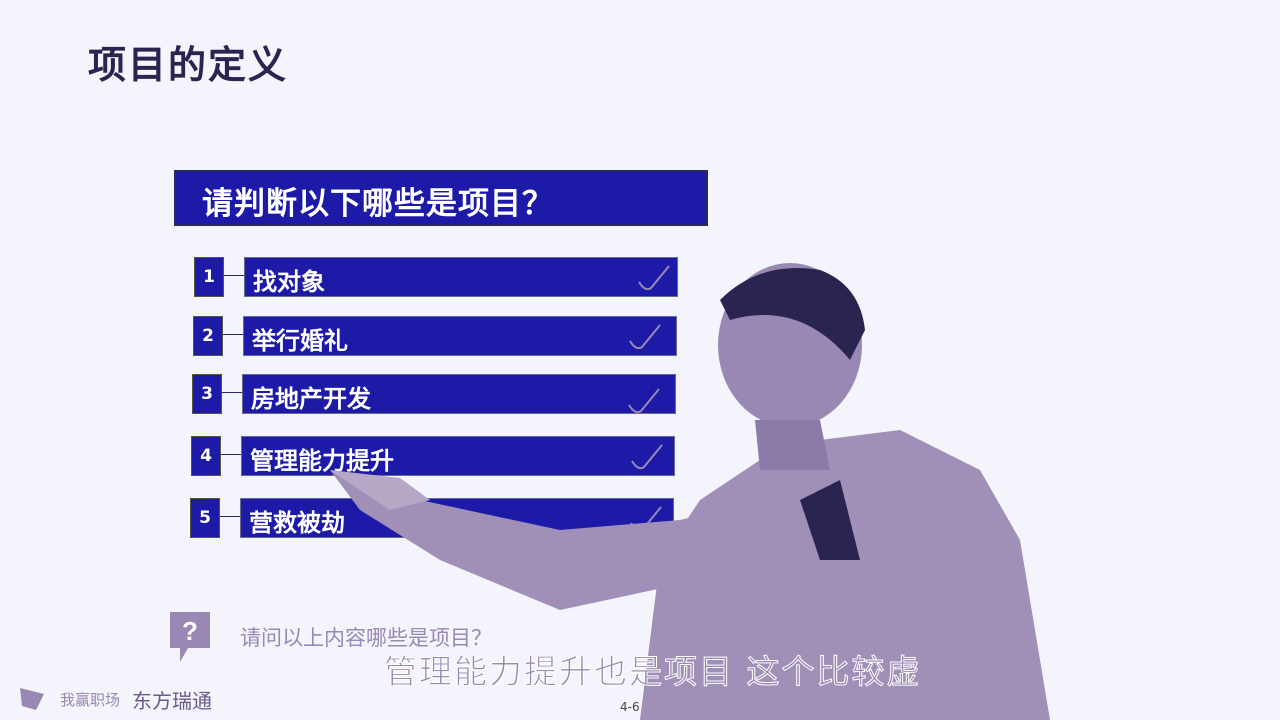 Image resolution: width=1280 pixels, height=720 pixels. I want to click on list-item: 1 找对象, so click(436, 277).